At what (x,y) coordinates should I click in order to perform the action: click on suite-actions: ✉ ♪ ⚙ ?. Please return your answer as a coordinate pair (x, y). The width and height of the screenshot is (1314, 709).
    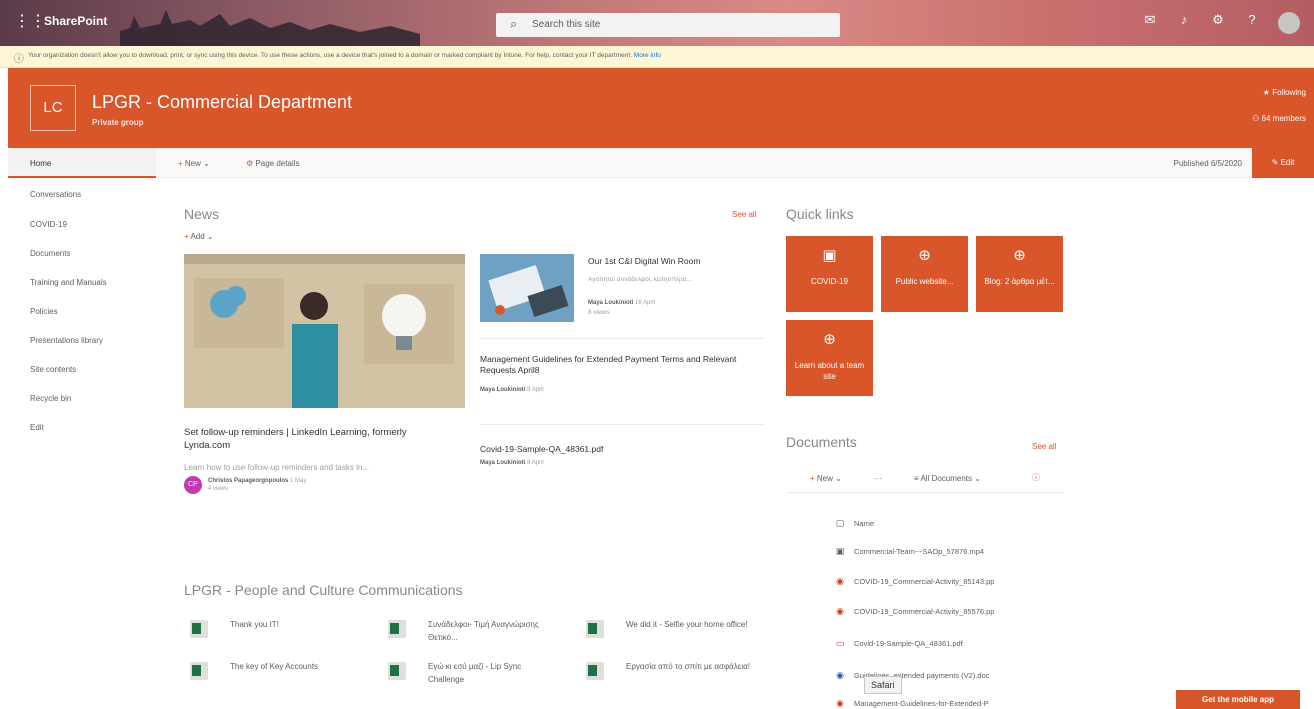
    Looking at the image, I should click on (1221, 23).